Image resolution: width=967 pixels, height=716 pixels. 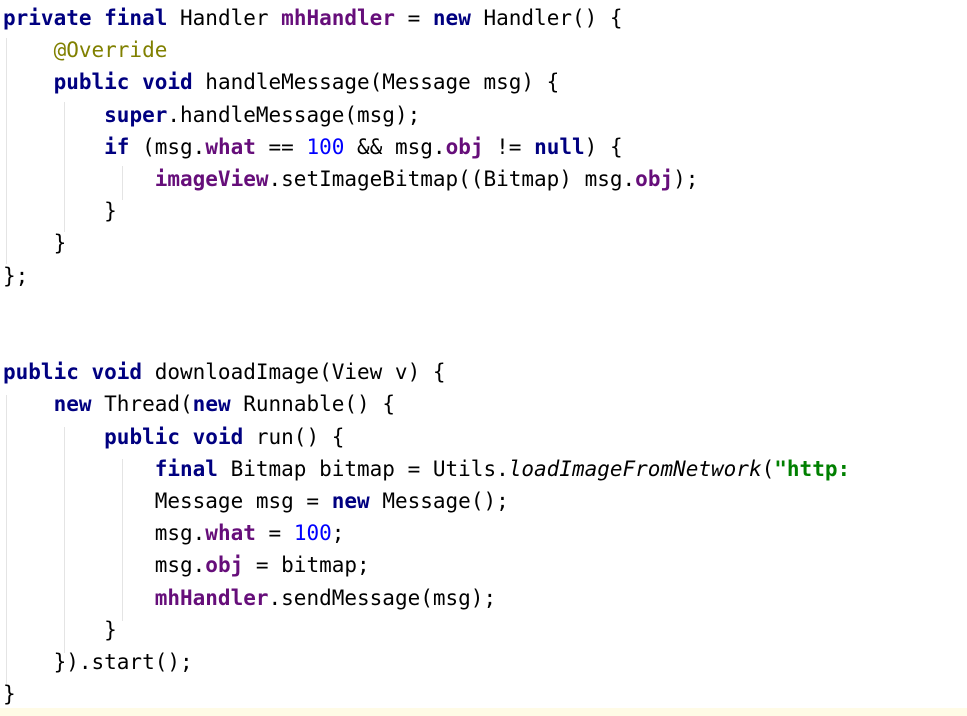 I want to click on code-token: Thread(, so click(x=148, y=404).